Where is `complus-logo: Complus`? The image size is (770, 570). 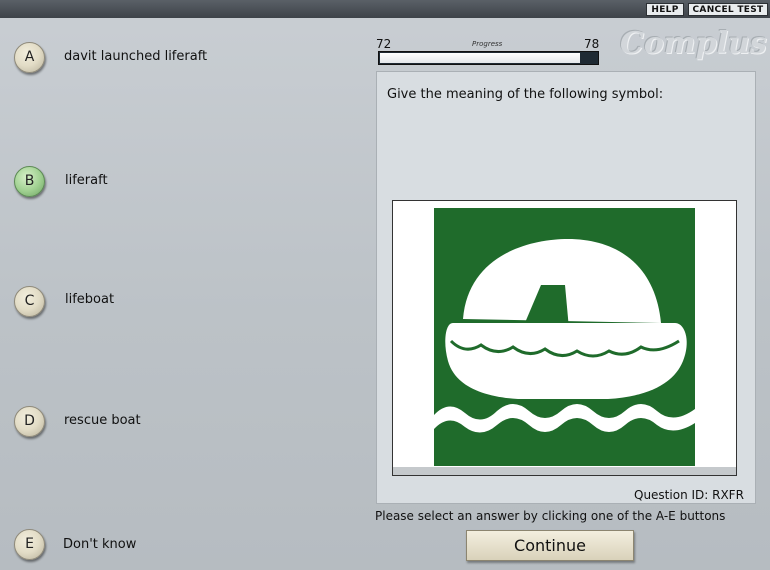 complus-logo: Complus is located at coordinates (693, 43).